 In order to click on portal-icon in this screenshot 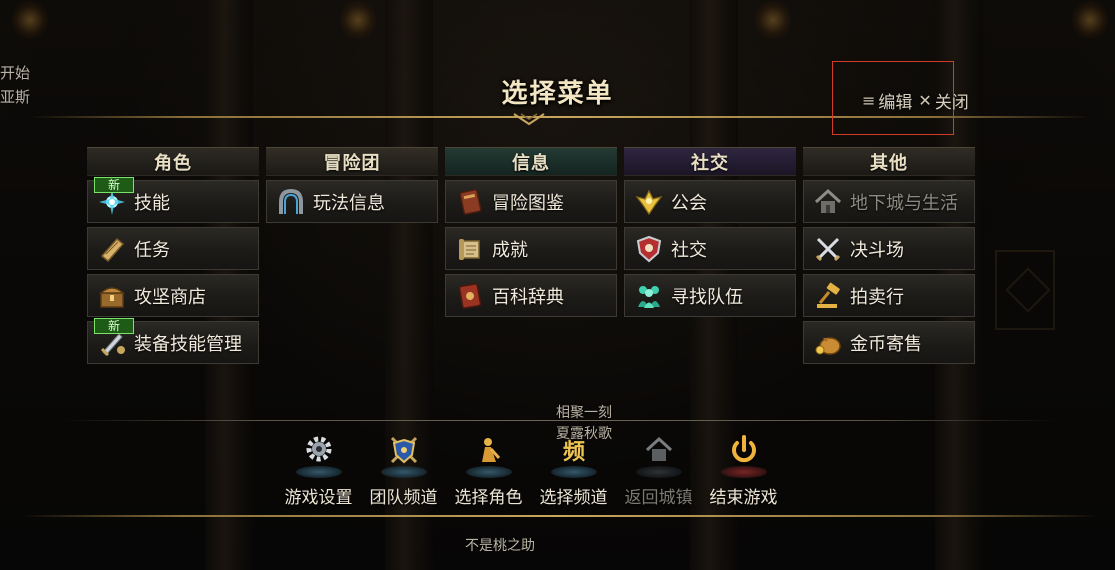, I will do `click(291, 202)`.